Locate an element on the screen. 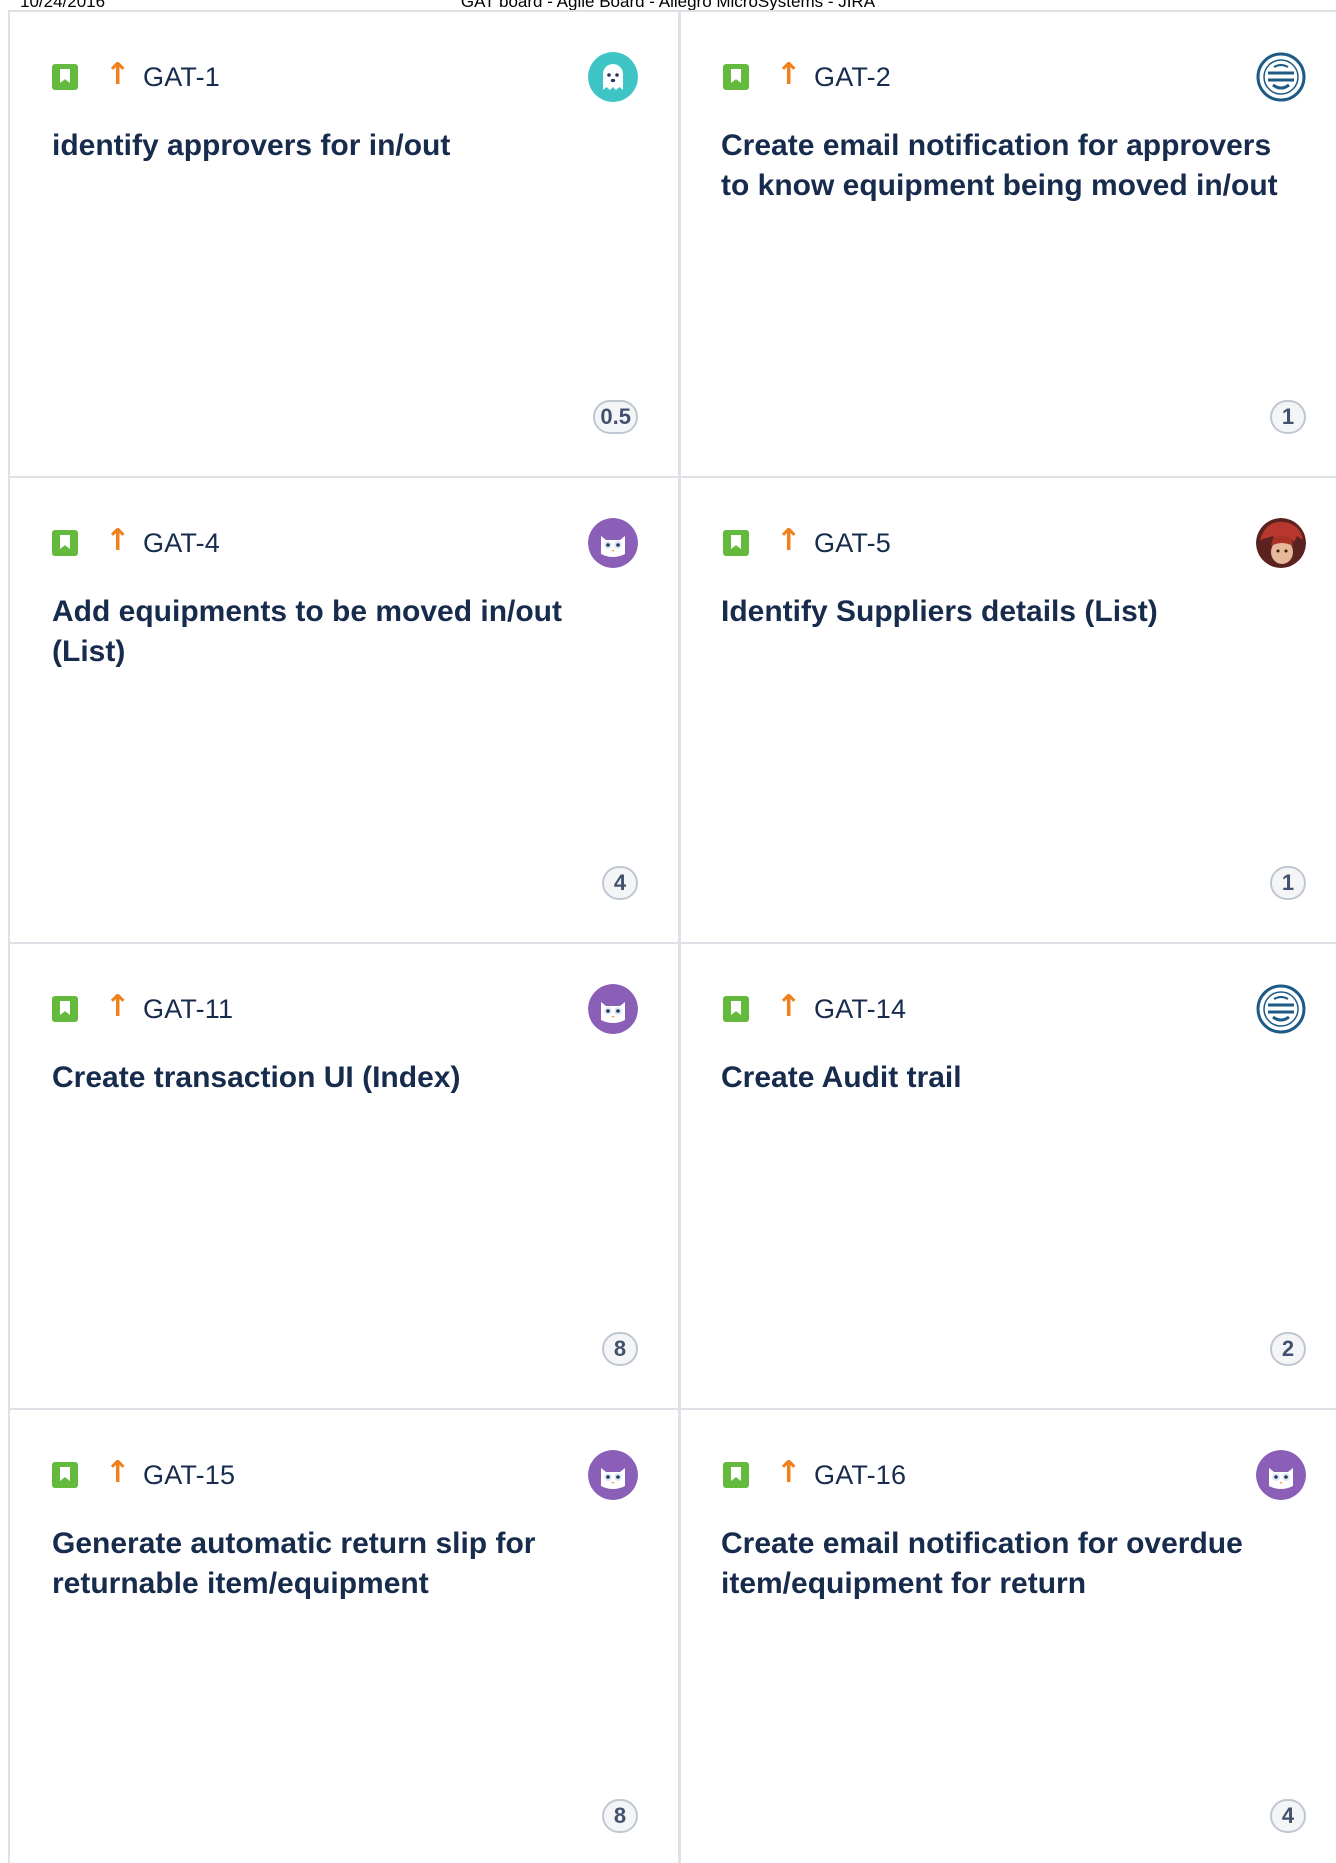 The height and width of the screenshot is (1863, 1336). issue-summary: identify approvers for in/out is located at coordinates (251, 145).